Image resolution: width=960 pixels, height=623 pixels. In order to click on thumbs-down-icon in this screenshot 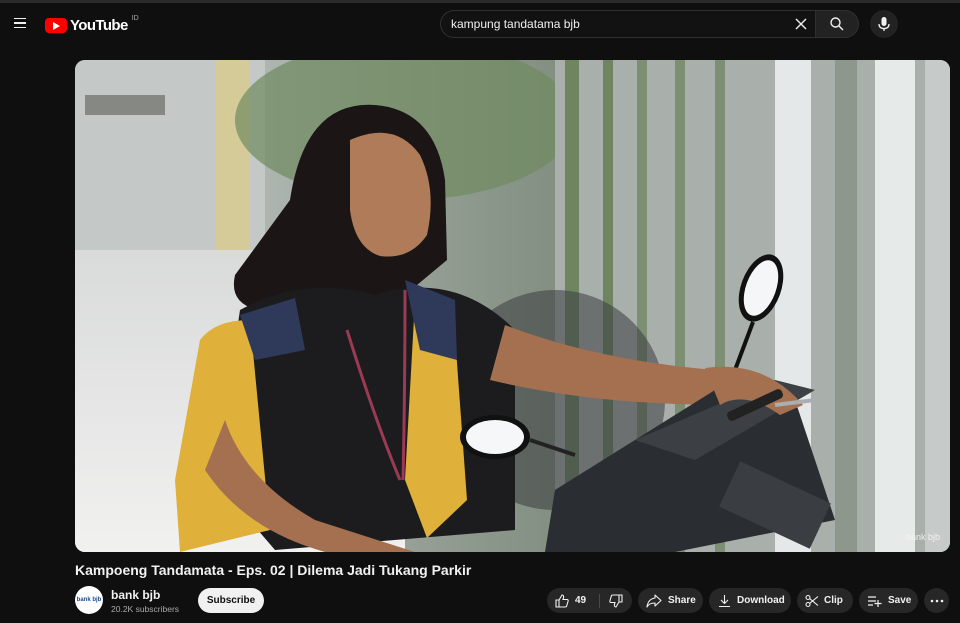, I will do `click(616, 600)`.